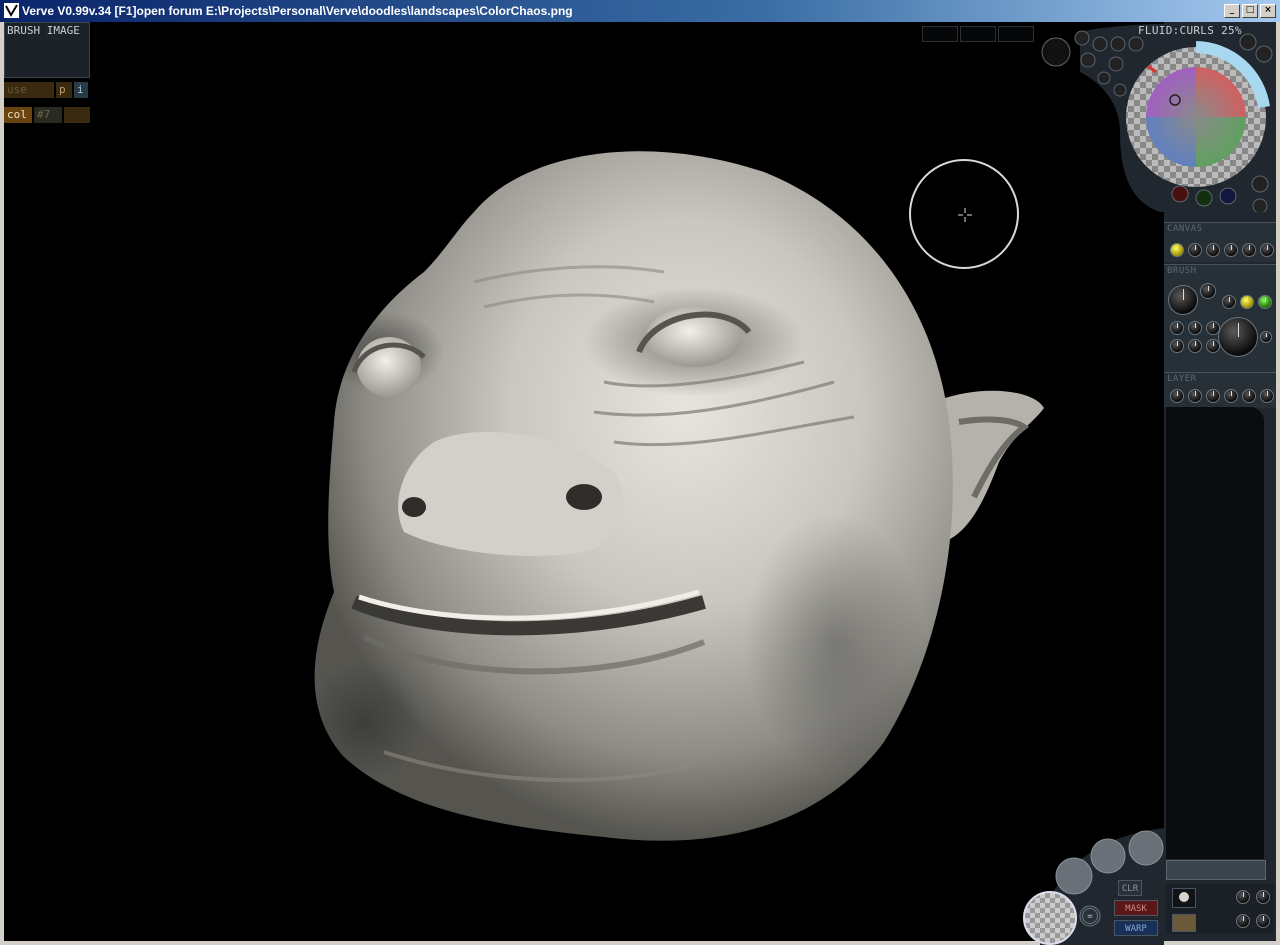 Image resolution: width=1280 pixels, height=945 pixels. I want to click on crosshair-icon, so click(965, 215).